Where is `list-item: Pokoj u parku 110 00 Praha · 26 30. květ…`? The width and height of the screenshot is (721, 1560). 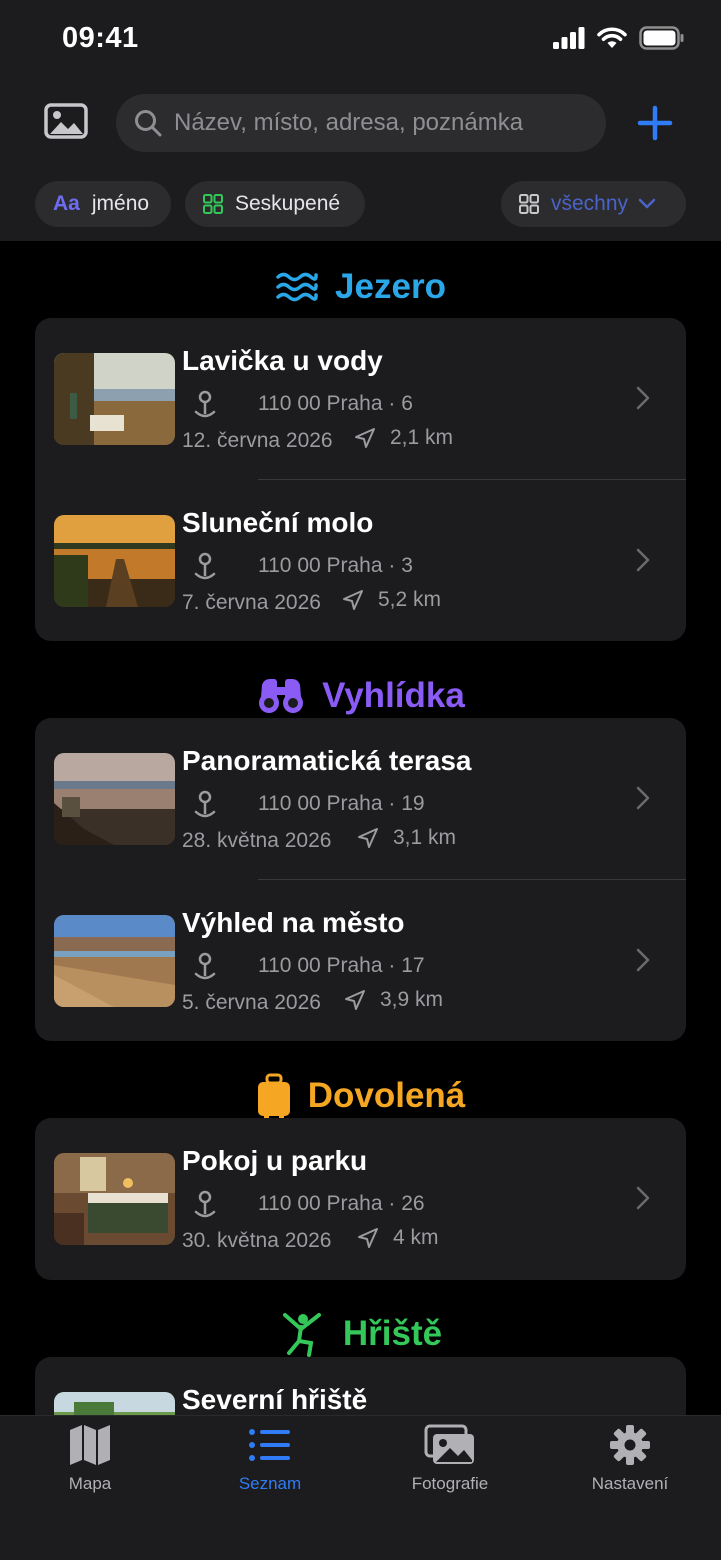
list-item: Pokoj u parku 110 00 Praha · 26 30. květ… is located at coordinates (360, 1199).